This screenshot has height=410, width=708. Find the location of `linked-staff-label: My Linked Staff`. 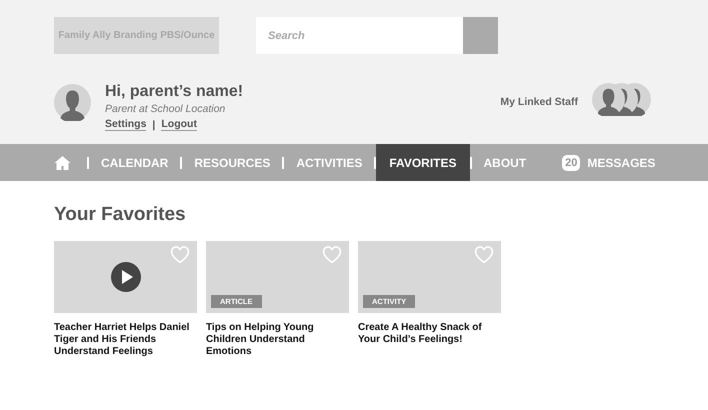

linked-staff-label: My Linked Staff is located at coordinates (539, 102).